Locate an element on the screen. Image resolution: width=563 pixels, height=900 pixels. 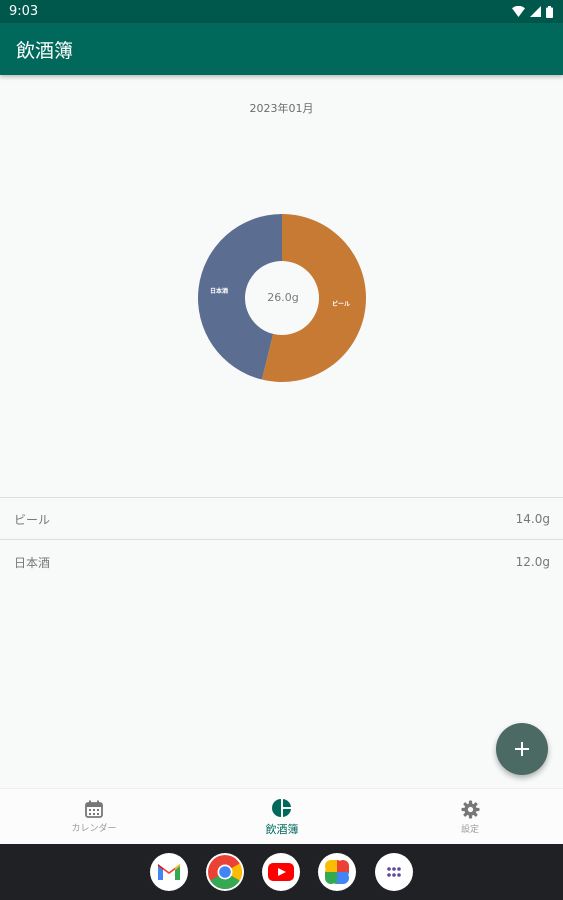
status-time: 9:03 is located at coordinates (24, 11).